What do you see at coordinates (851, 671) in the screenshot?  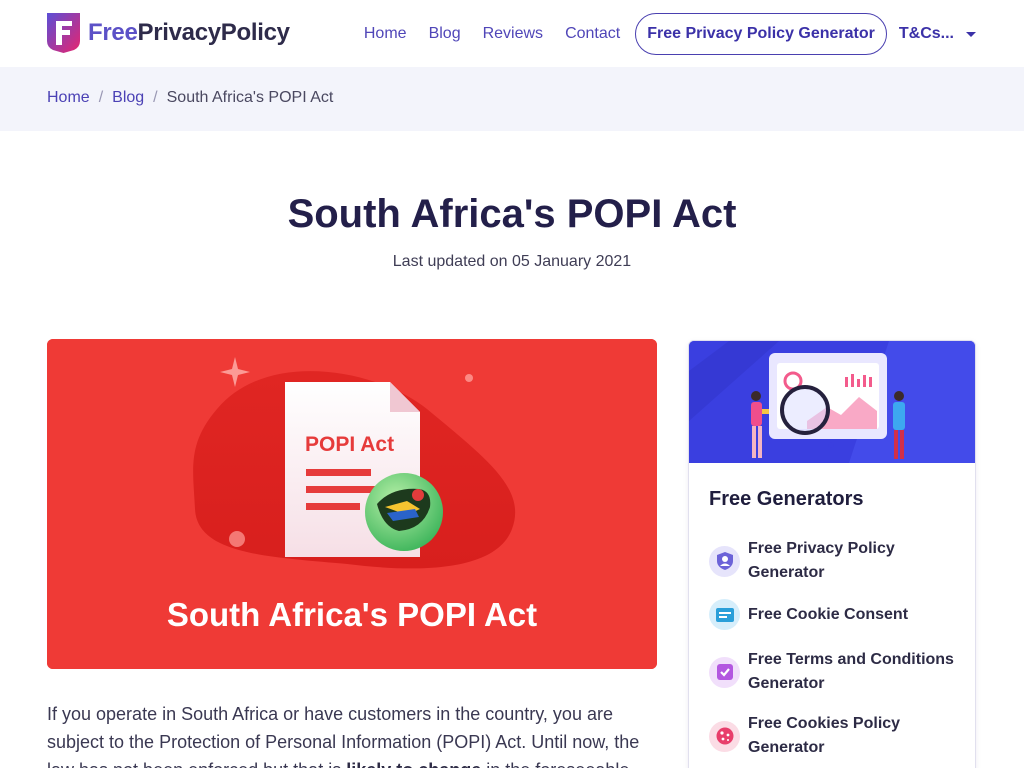 I see `generator-label: Free Terms and Conditions Generator` at bounding box center [851, 671].